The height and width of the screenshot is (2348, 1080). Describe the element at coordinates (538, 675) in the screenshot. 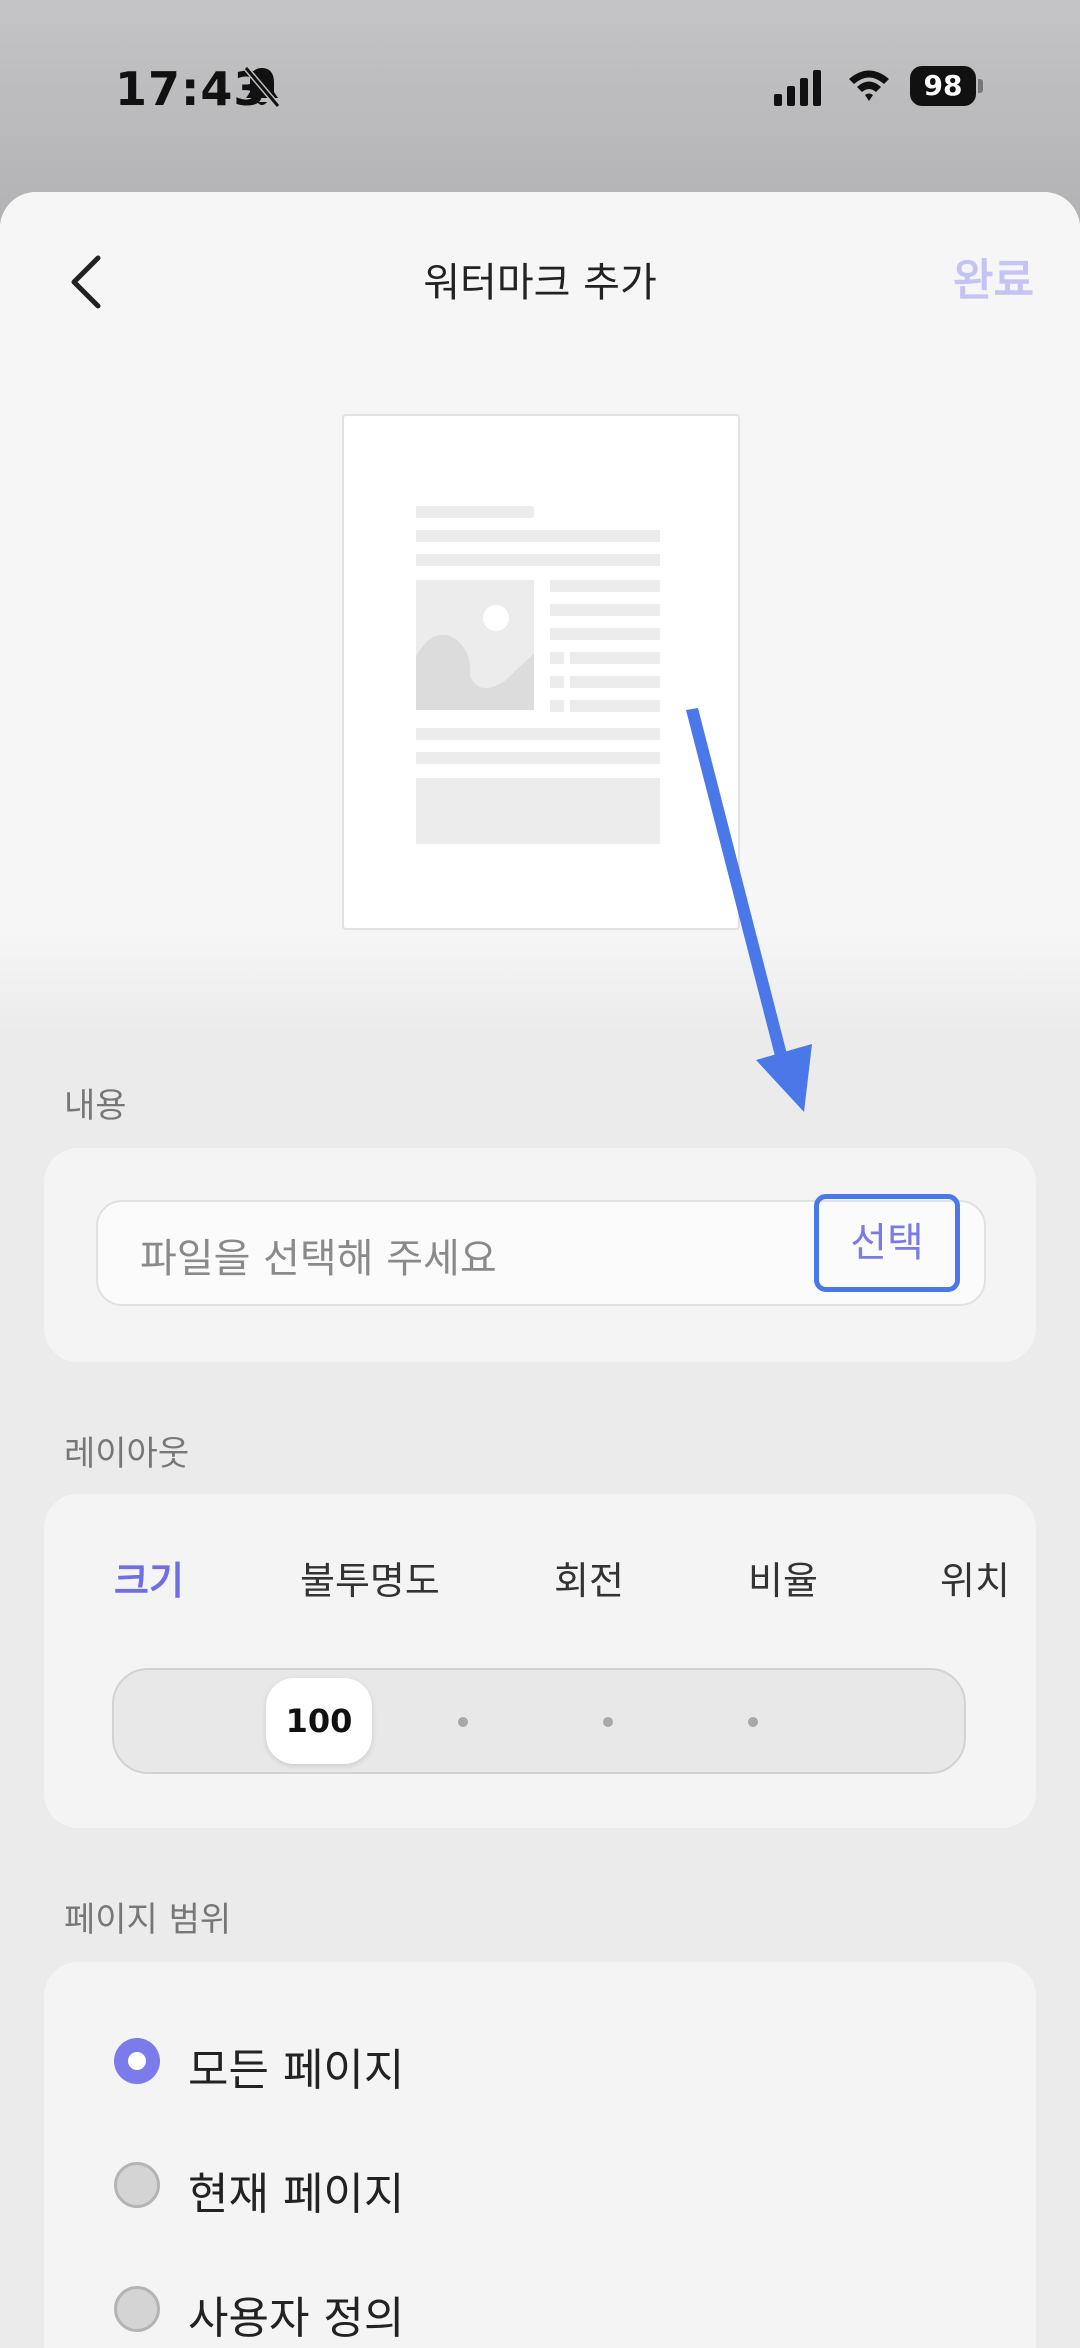

I see `document-thumbnail-illustration` at that location.